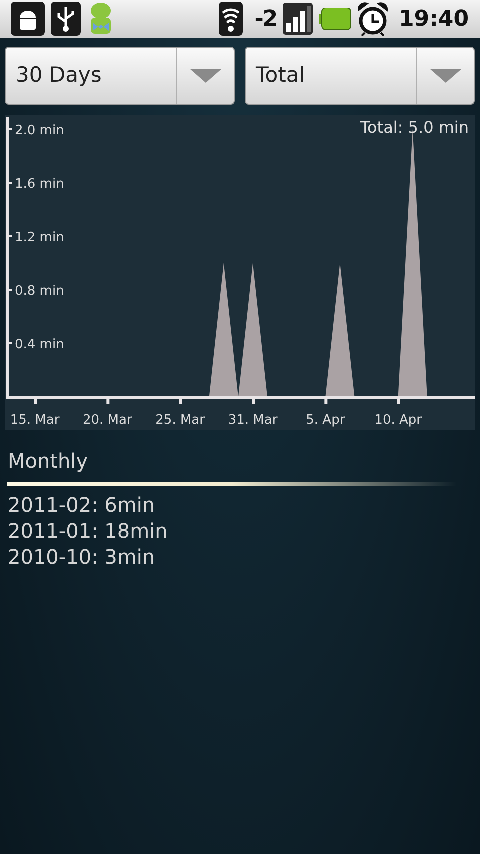 The height and width of the screenshot is (854, 480). What do you see at coordinates (414, 127) in the screenshot?
I see `total-label: Total: 5.0 min` at bounding box center [414, 127].